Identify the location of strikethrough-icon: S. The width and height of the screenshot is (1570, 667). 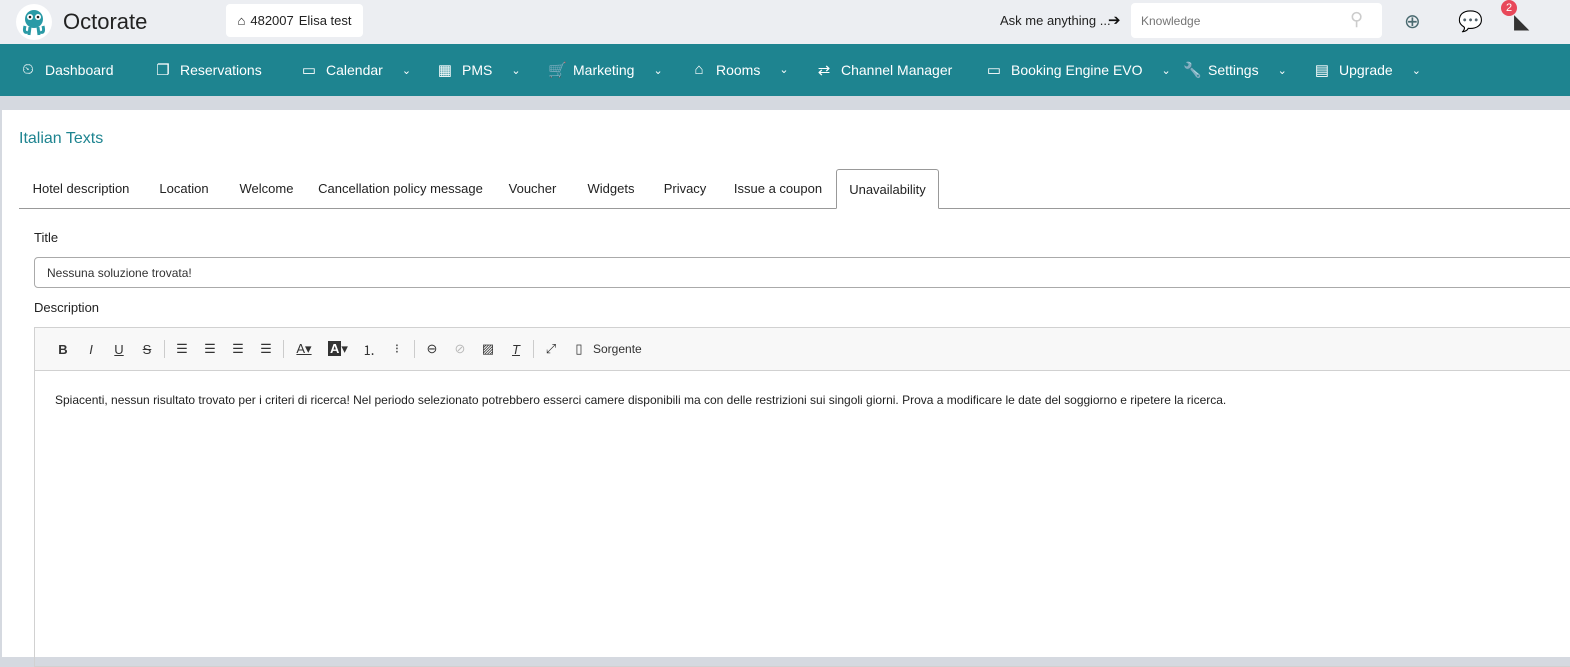
(147, 349).